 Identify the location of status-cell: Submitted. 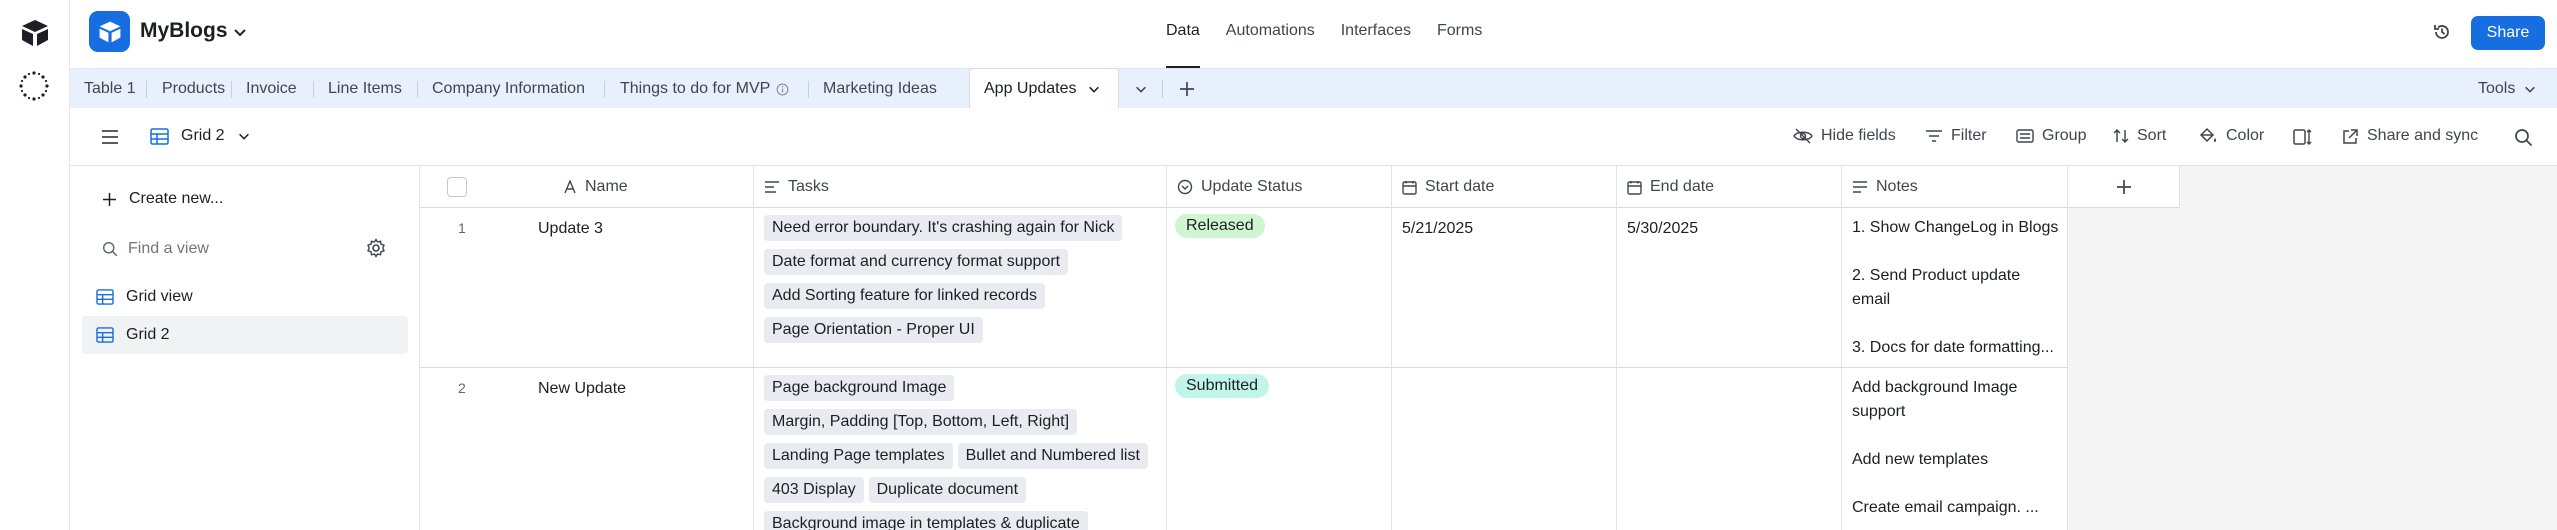
(1279, 449).